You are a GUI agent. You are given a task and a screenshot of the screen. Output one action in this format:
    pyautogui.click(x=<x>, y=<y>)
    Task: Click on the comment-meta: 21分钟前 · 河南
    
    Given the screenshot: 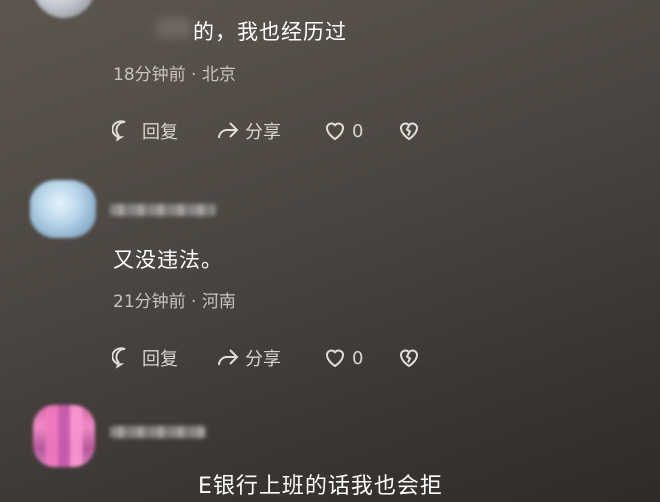 What is the action you would take?
    pyautogui.click(x=174, y=299)
    